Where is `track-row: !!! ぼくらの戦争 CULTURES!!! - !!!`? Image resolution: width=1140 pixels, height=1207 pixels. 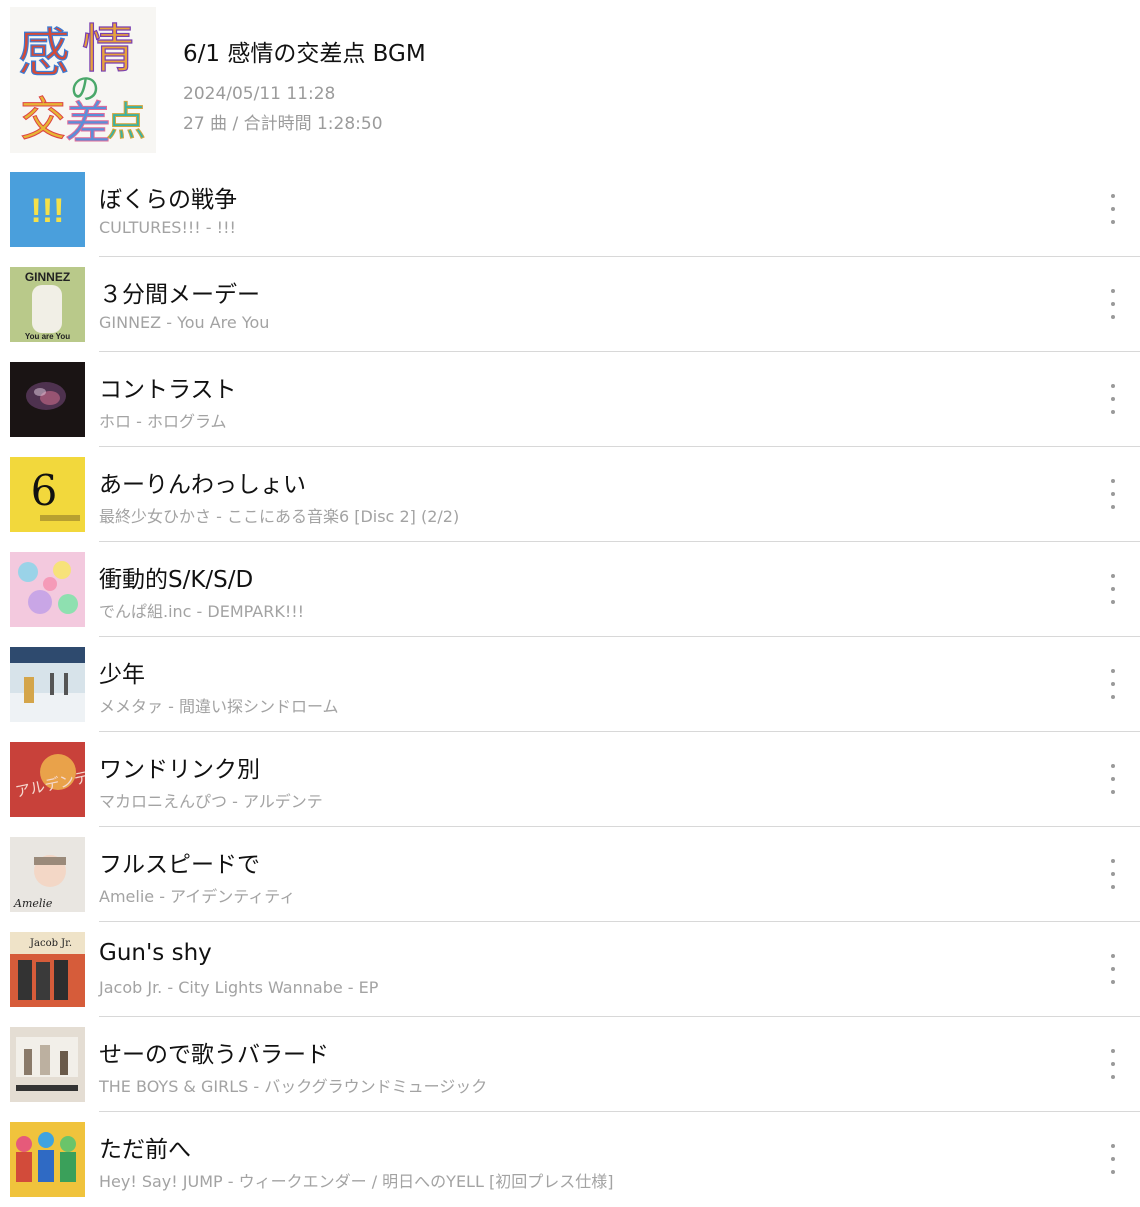 track-row: !!! ぼくらの戦争 CULTURES!!! - !!! is located at coordinates (570, 209).